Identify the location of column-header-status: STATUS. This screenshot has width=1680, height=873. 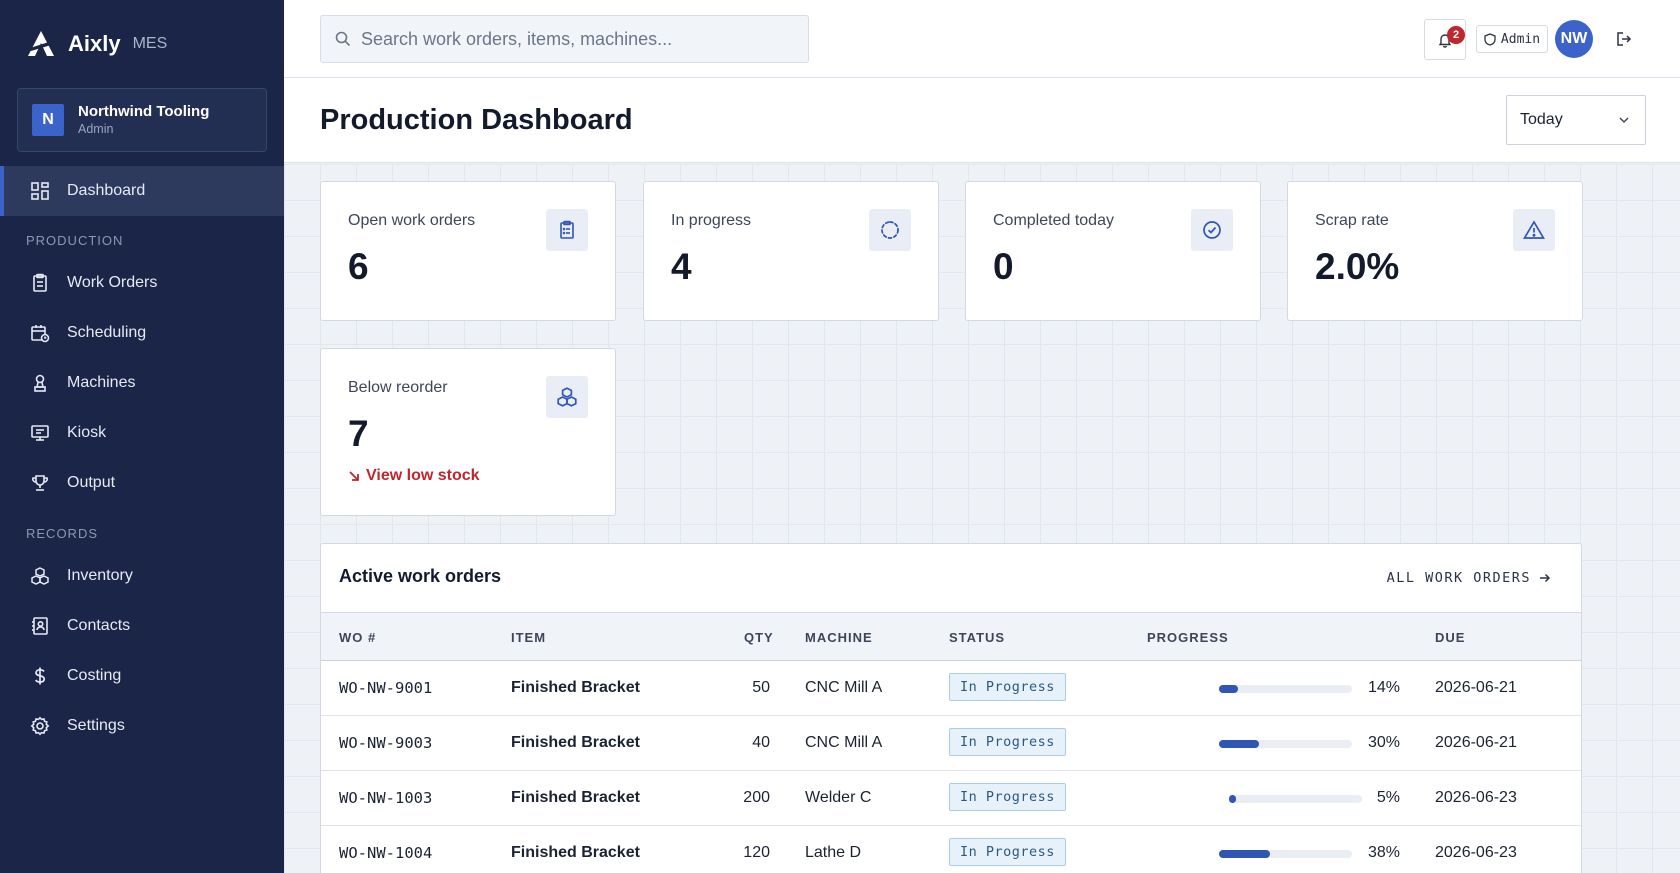
(977, 637).